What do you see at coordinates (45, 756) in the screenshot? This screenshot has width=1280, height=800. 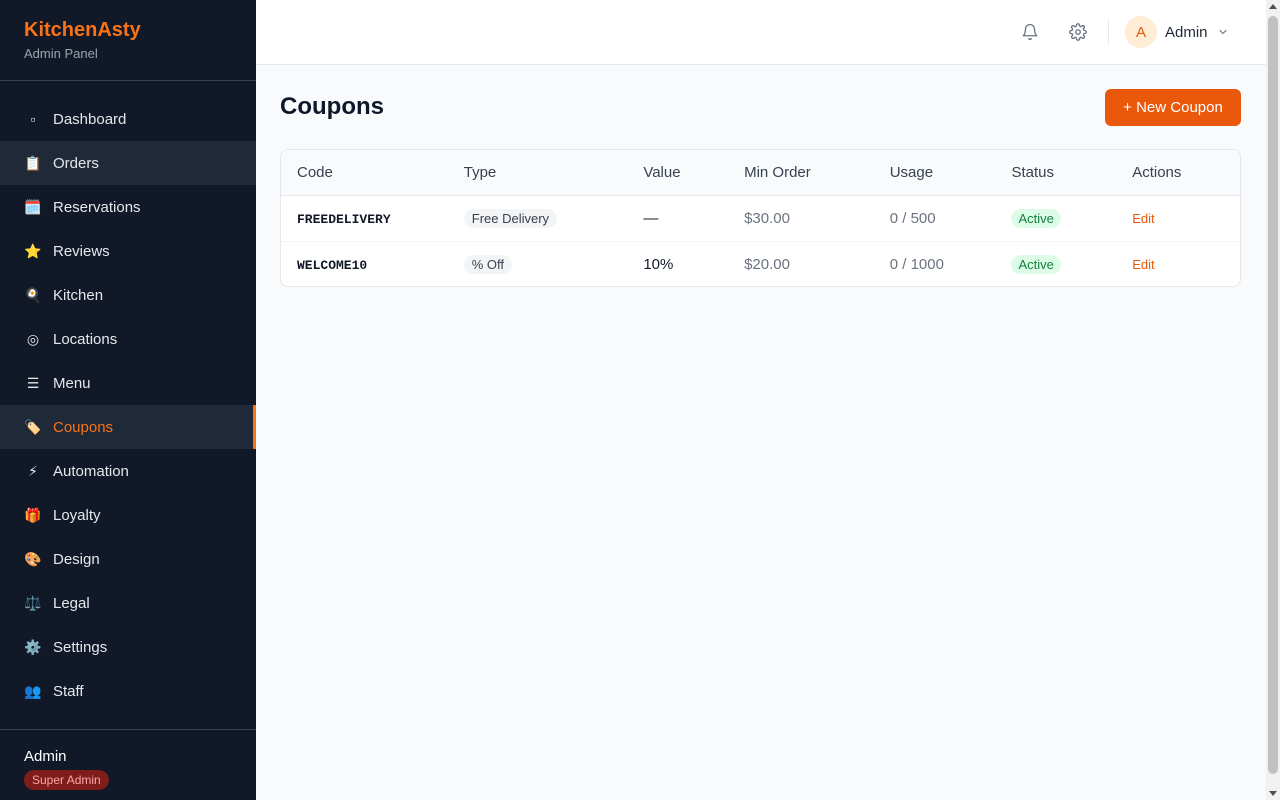 I see `current-user-name: Admin` at bounding box center [45, 756].